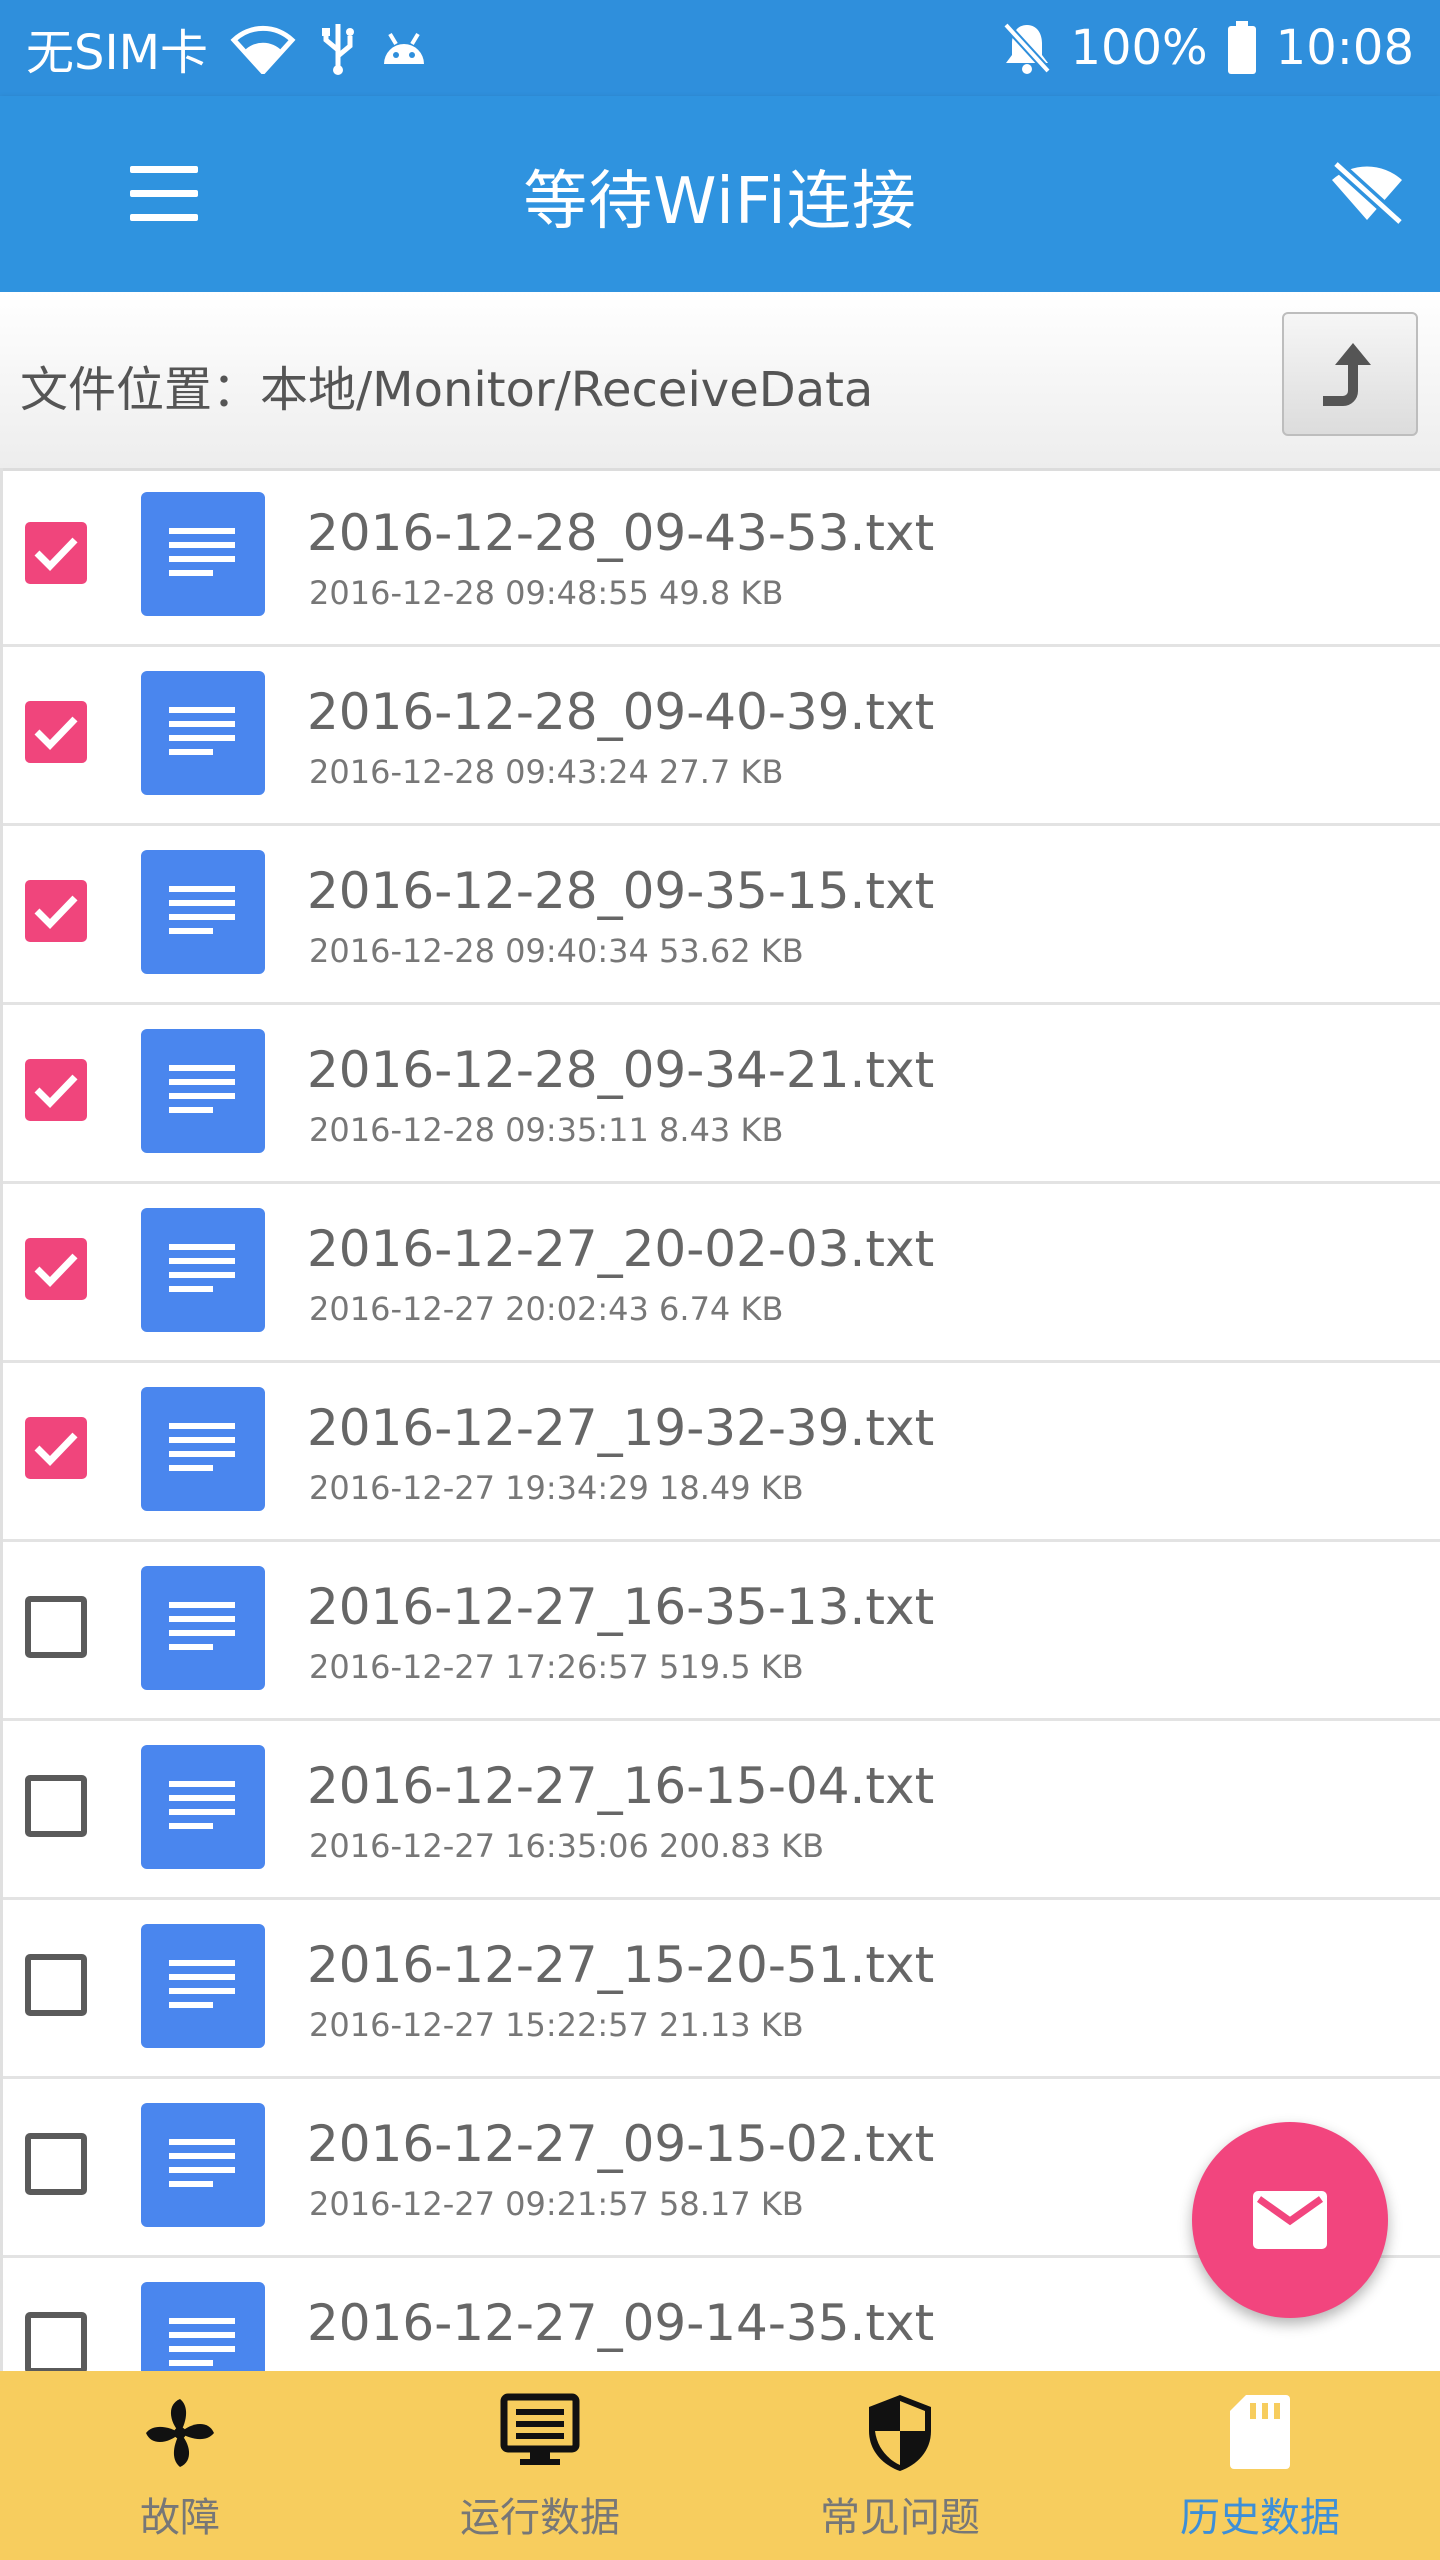 This screenshot has height=2560, width=1440. I want to click on wifi-icon, so click(263, 49).